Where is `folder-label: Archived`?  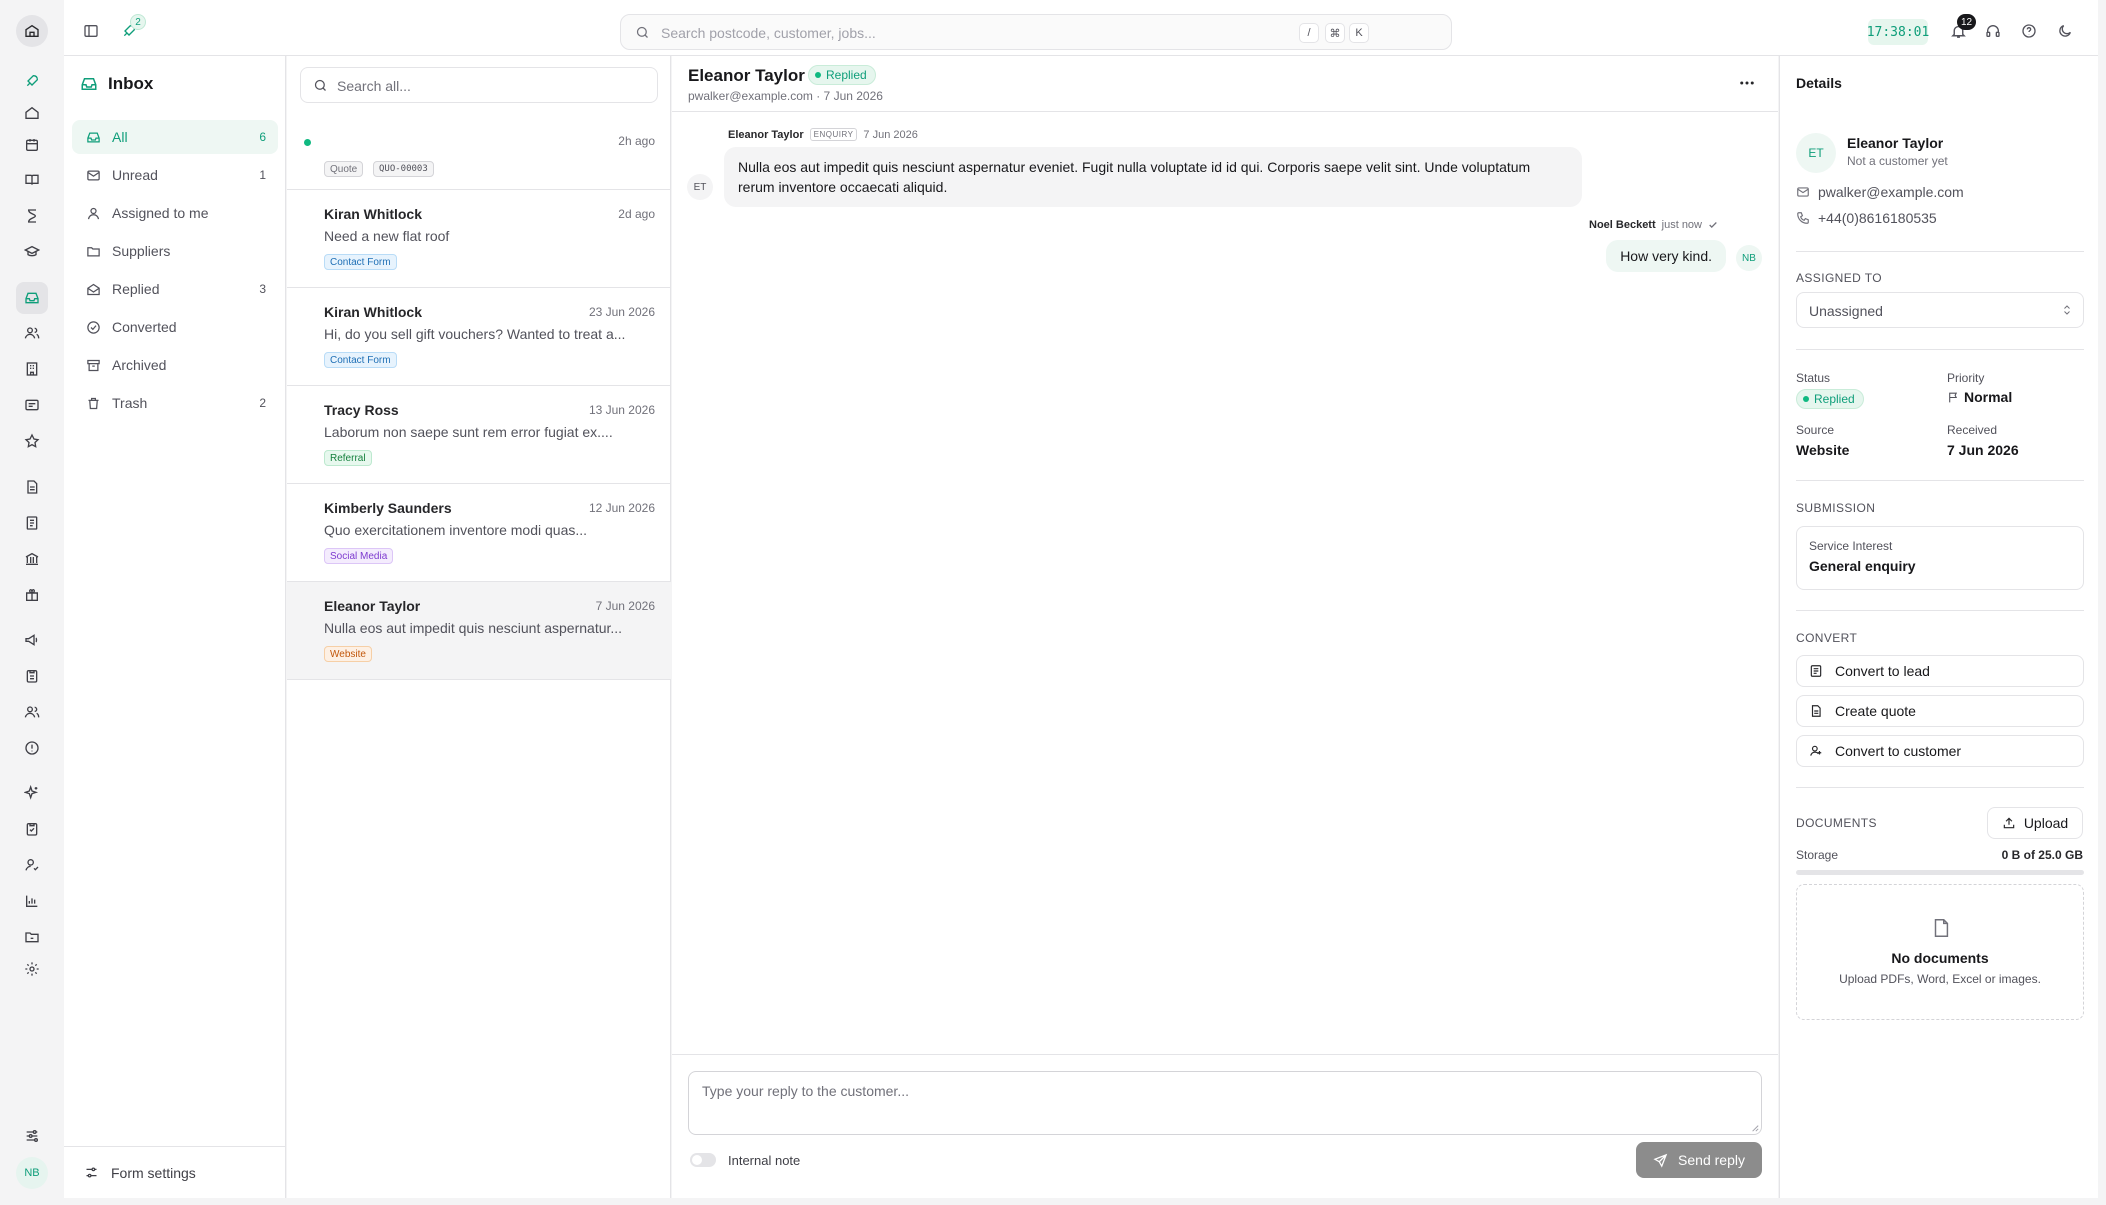 folder-label: Archived is located at coordinates (139, 365).